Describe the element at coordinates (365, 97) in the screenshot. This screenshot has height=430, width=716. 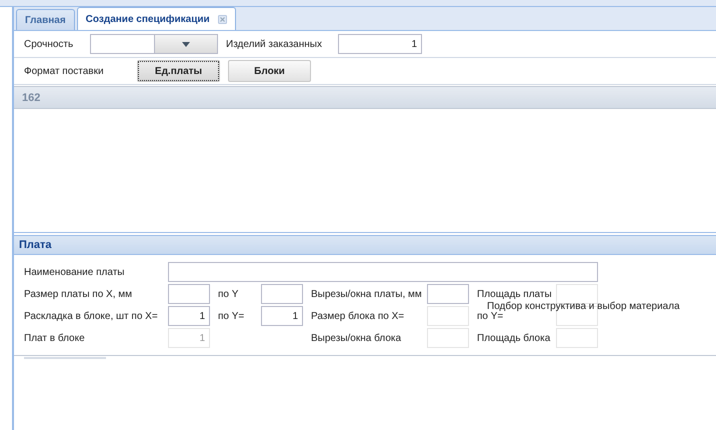
I see `grid-header: 162` at that location.